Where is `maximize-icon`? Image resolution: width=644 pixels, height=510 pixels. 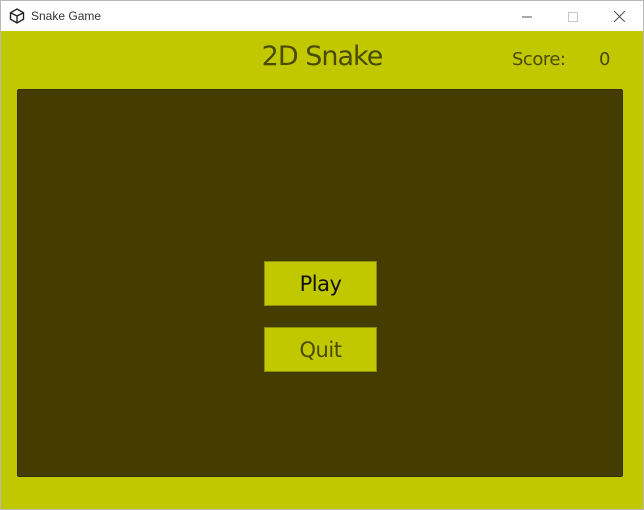
maximize-icon is located at coordinates (573, 16).